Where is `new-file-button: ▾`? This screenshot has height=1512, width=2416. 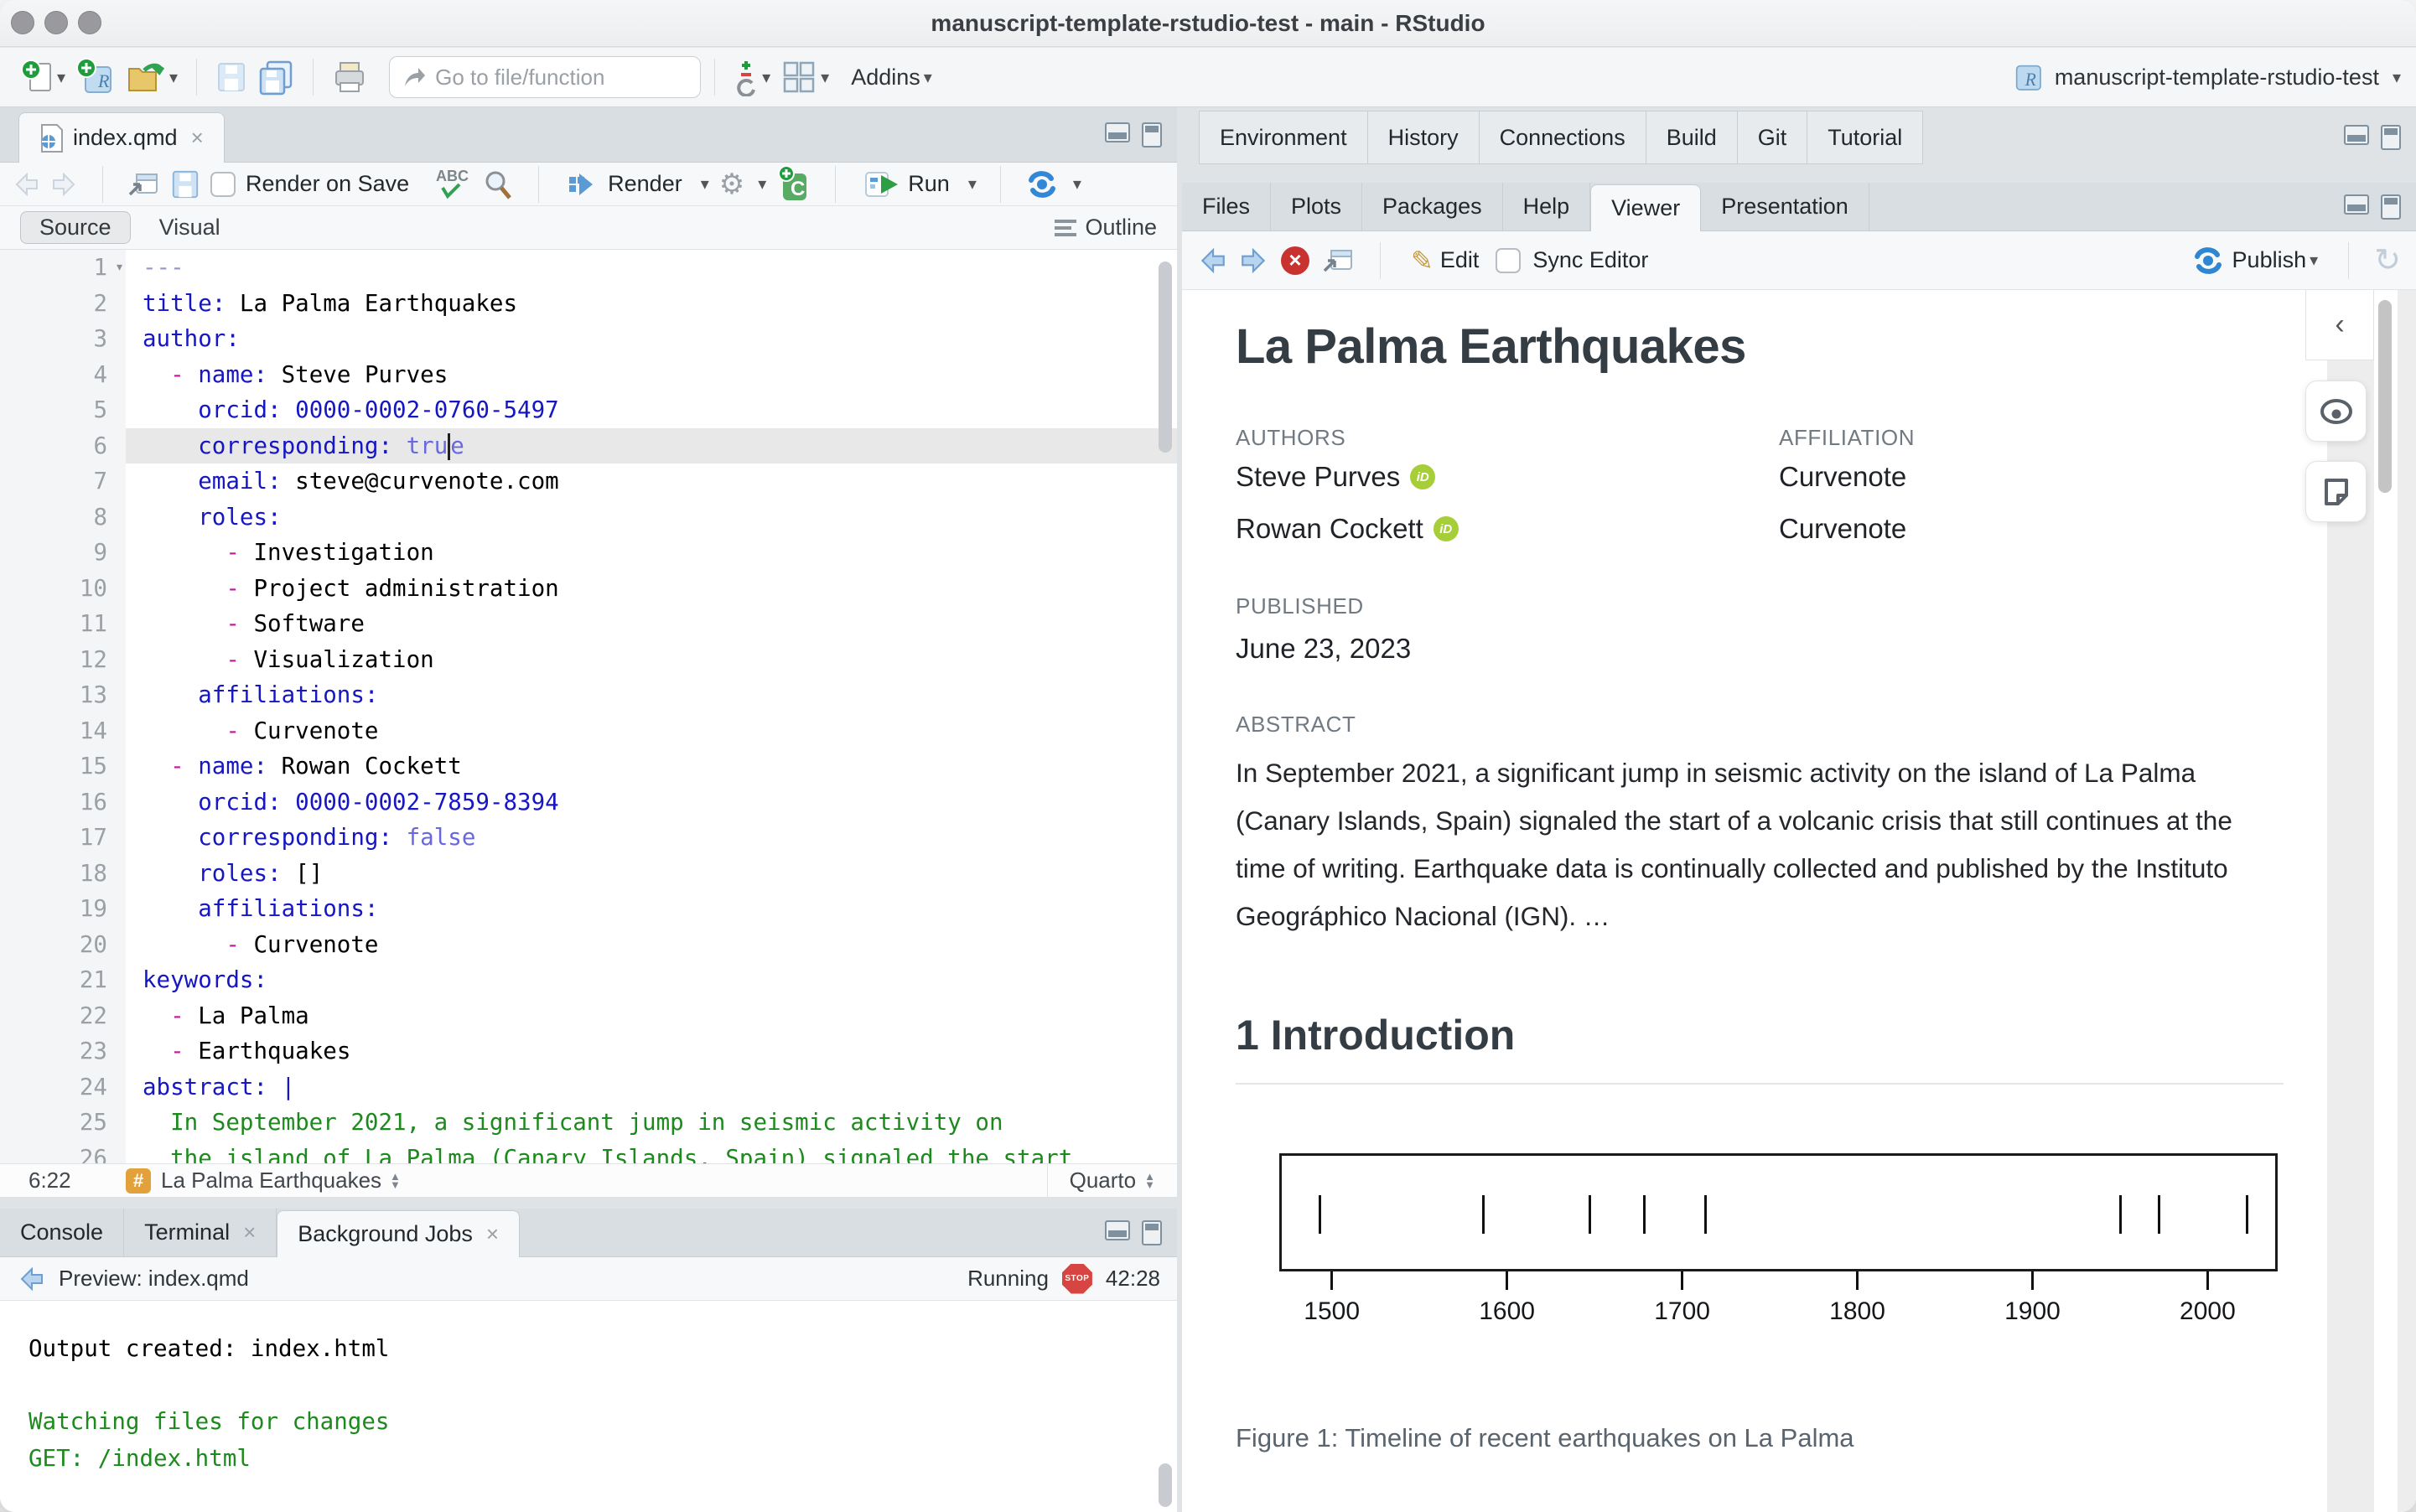
new-file-button: ▾ is located at coordinates (42, 77).